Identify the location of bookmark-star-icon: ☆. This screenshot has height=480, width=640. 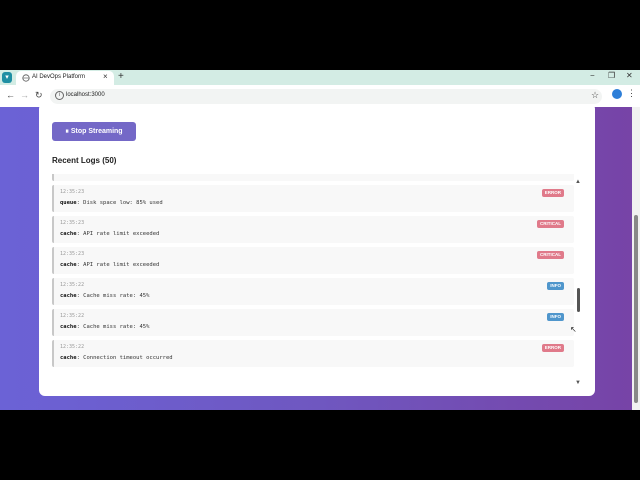
(595, 95).